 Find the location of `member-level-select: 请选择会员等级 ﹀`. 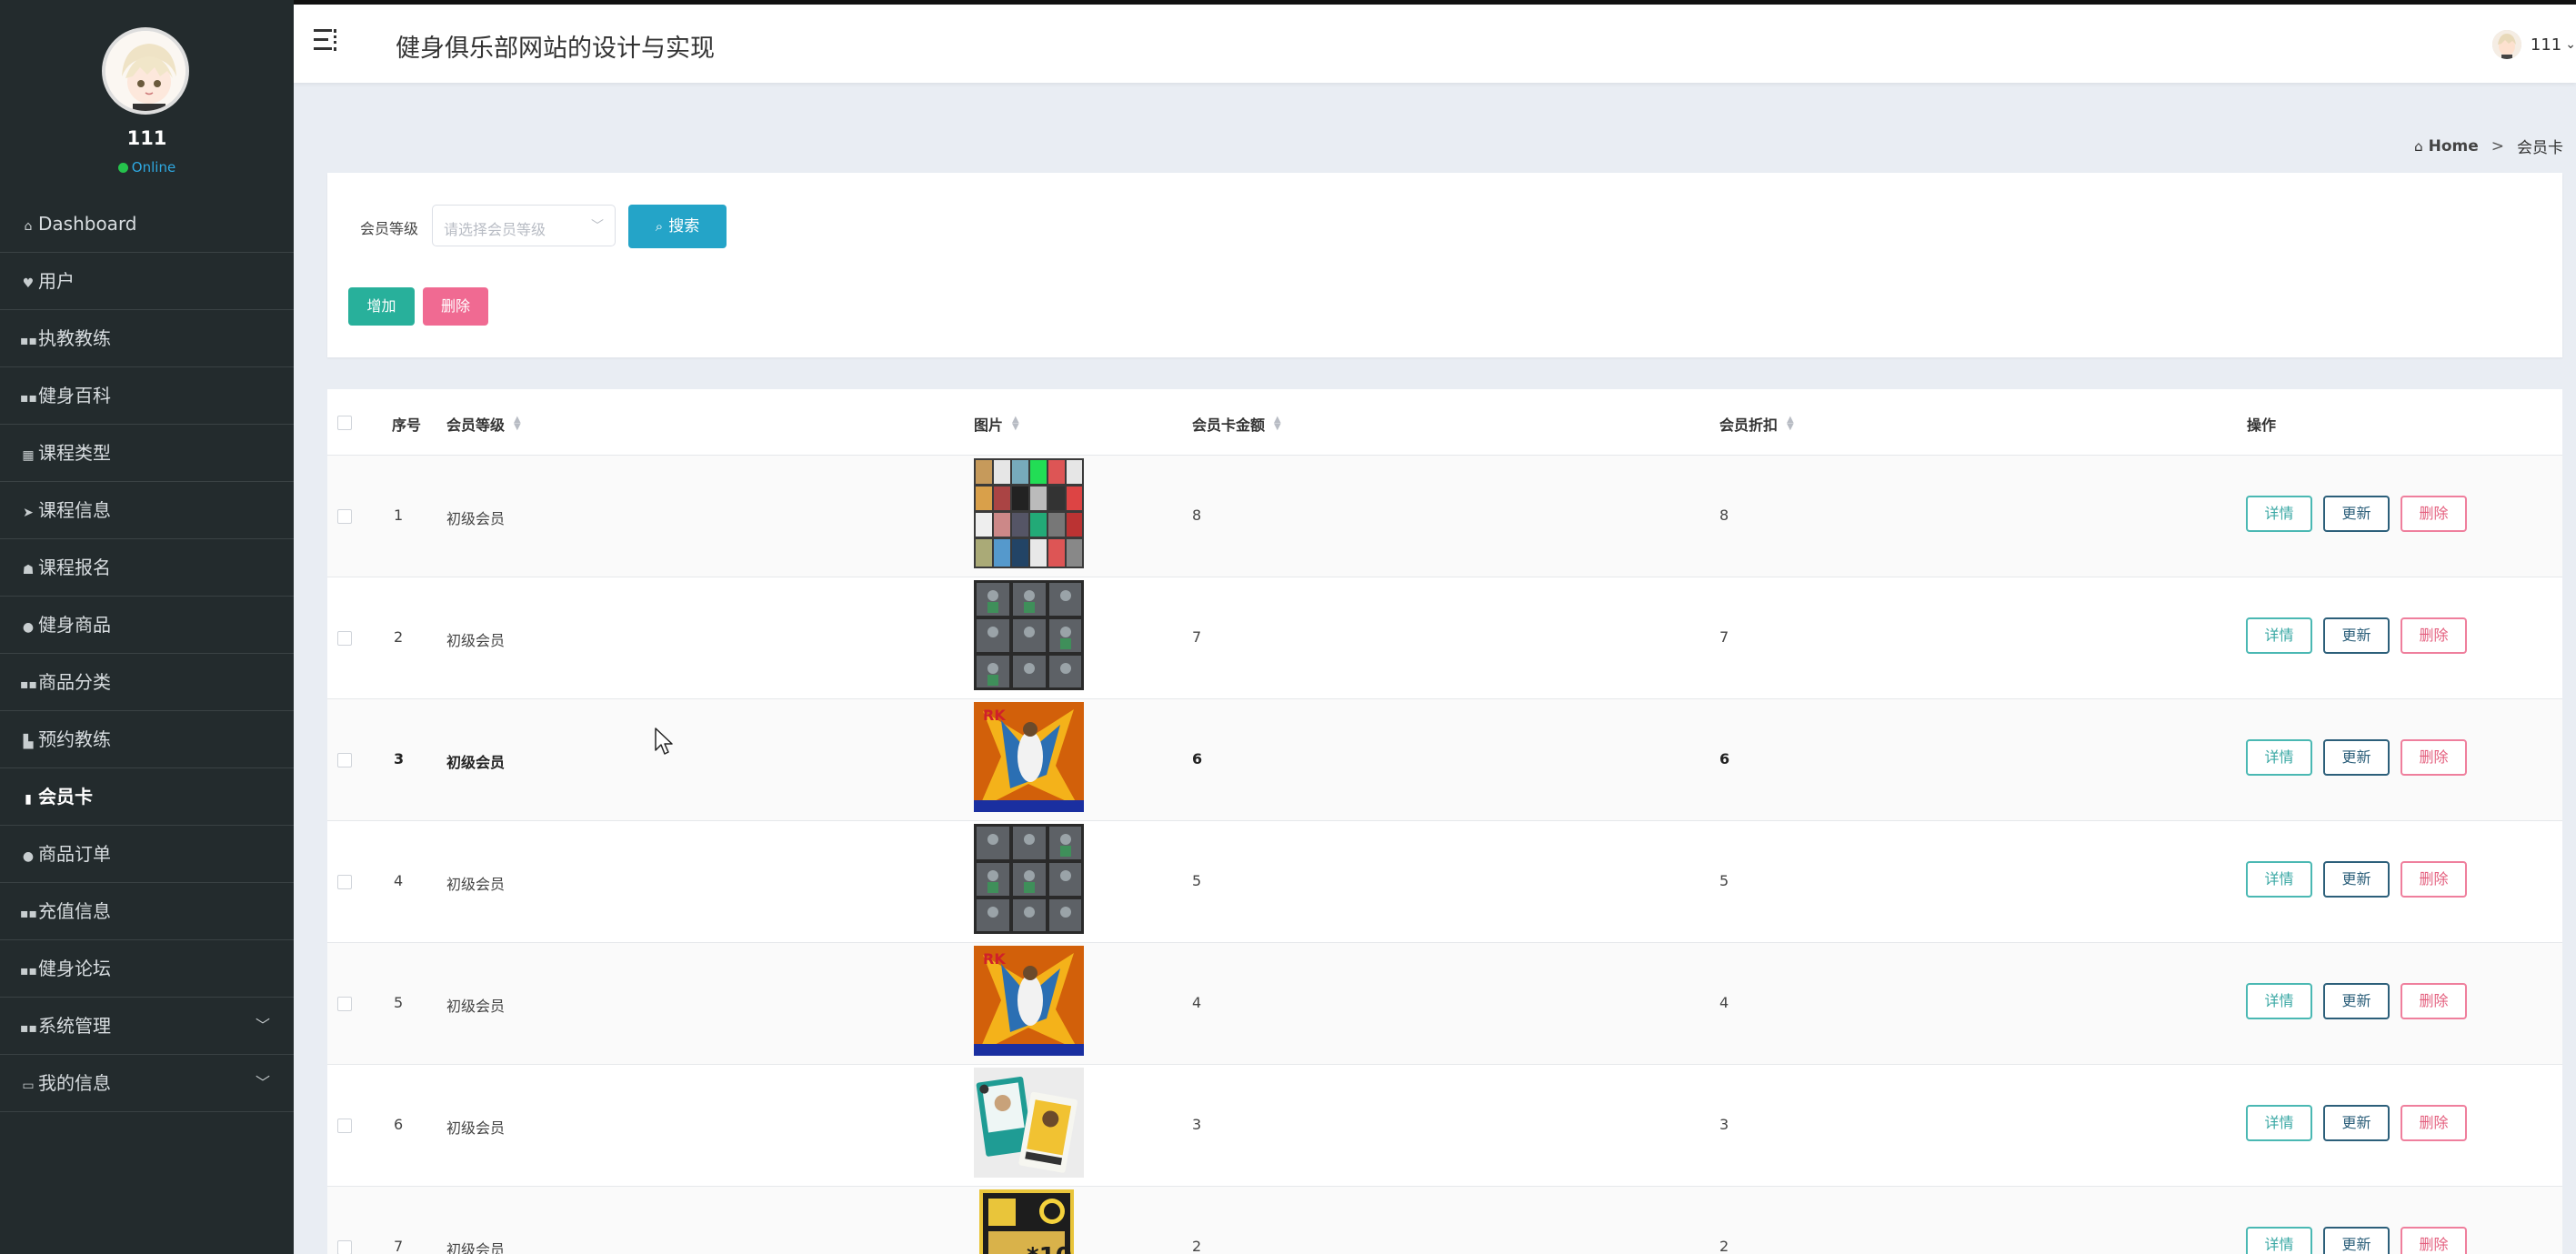

member-level-select: 请选择会员等级 ﹀ is located at coordinates (524, 225).